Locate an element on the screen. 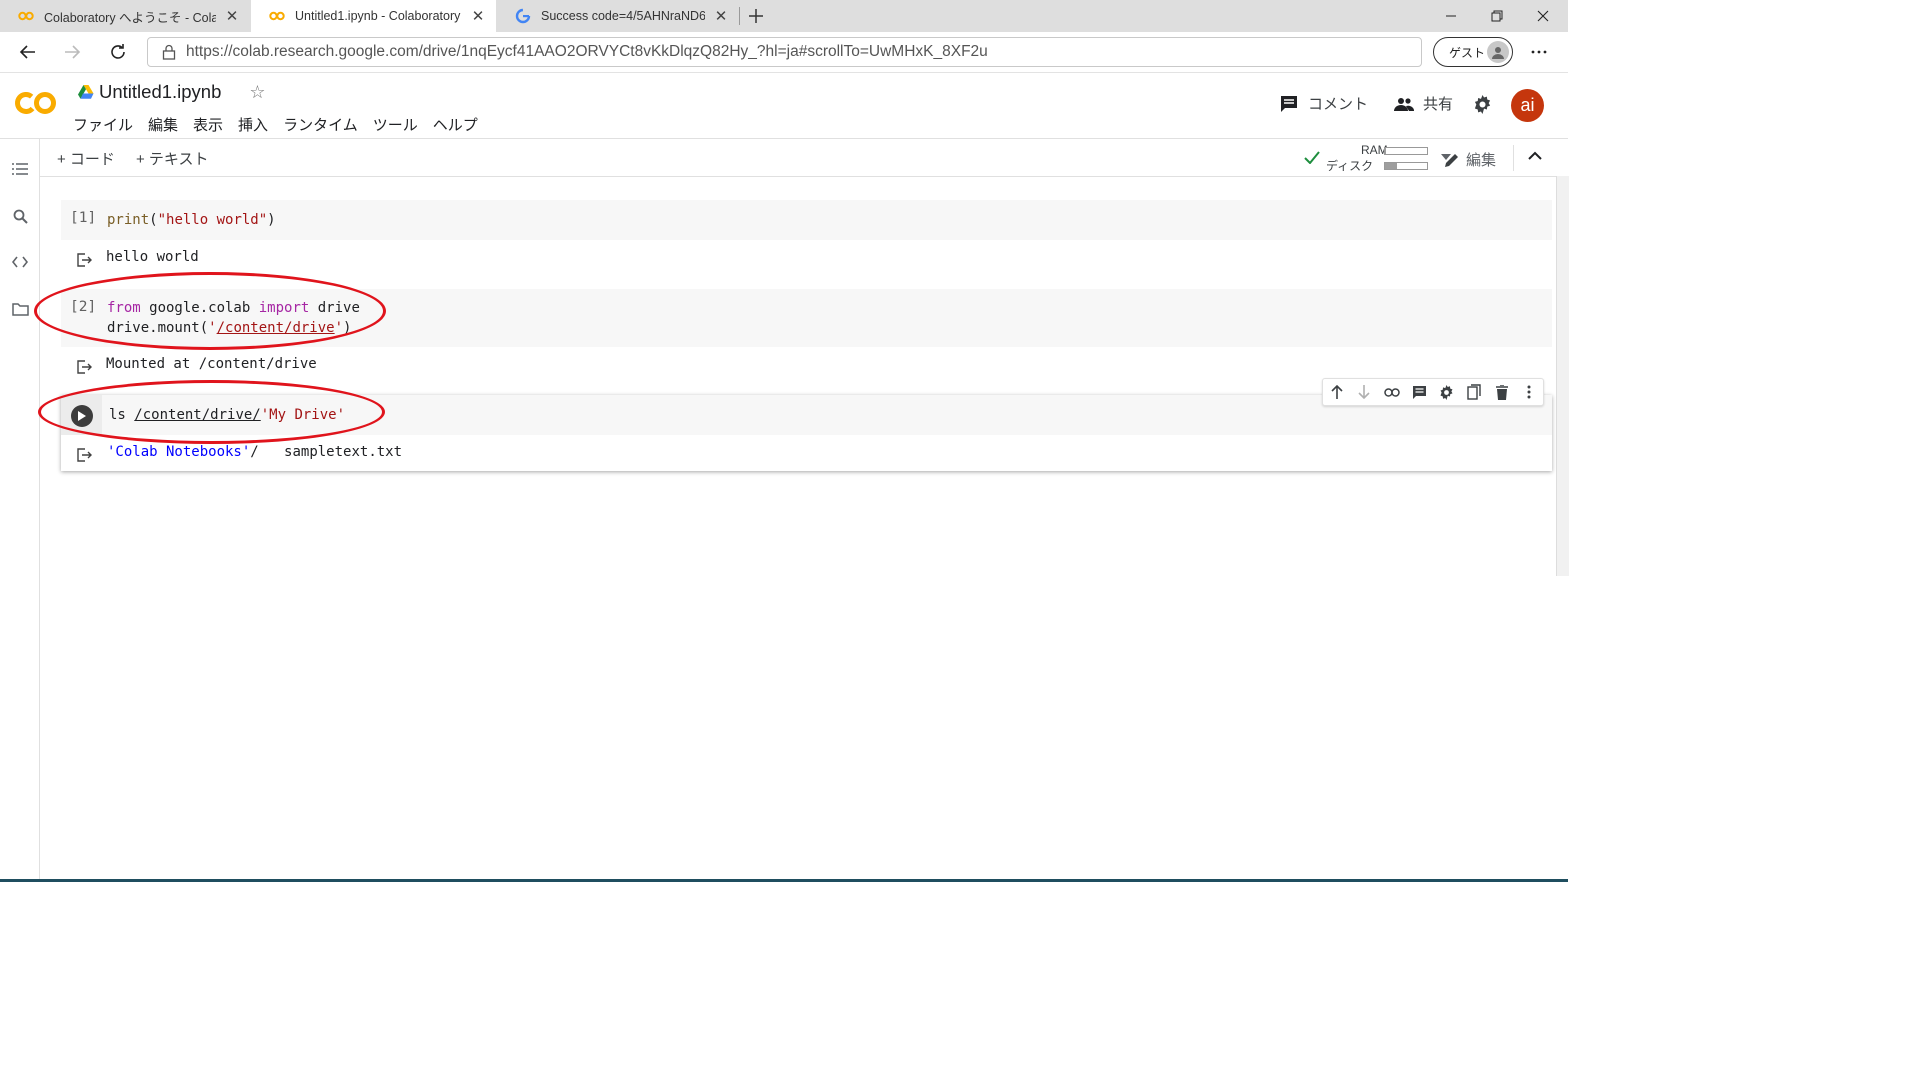  notebook-toolbar: + コード + テキスト RAM ディスク 編集 is located at coordinates (804, 158).